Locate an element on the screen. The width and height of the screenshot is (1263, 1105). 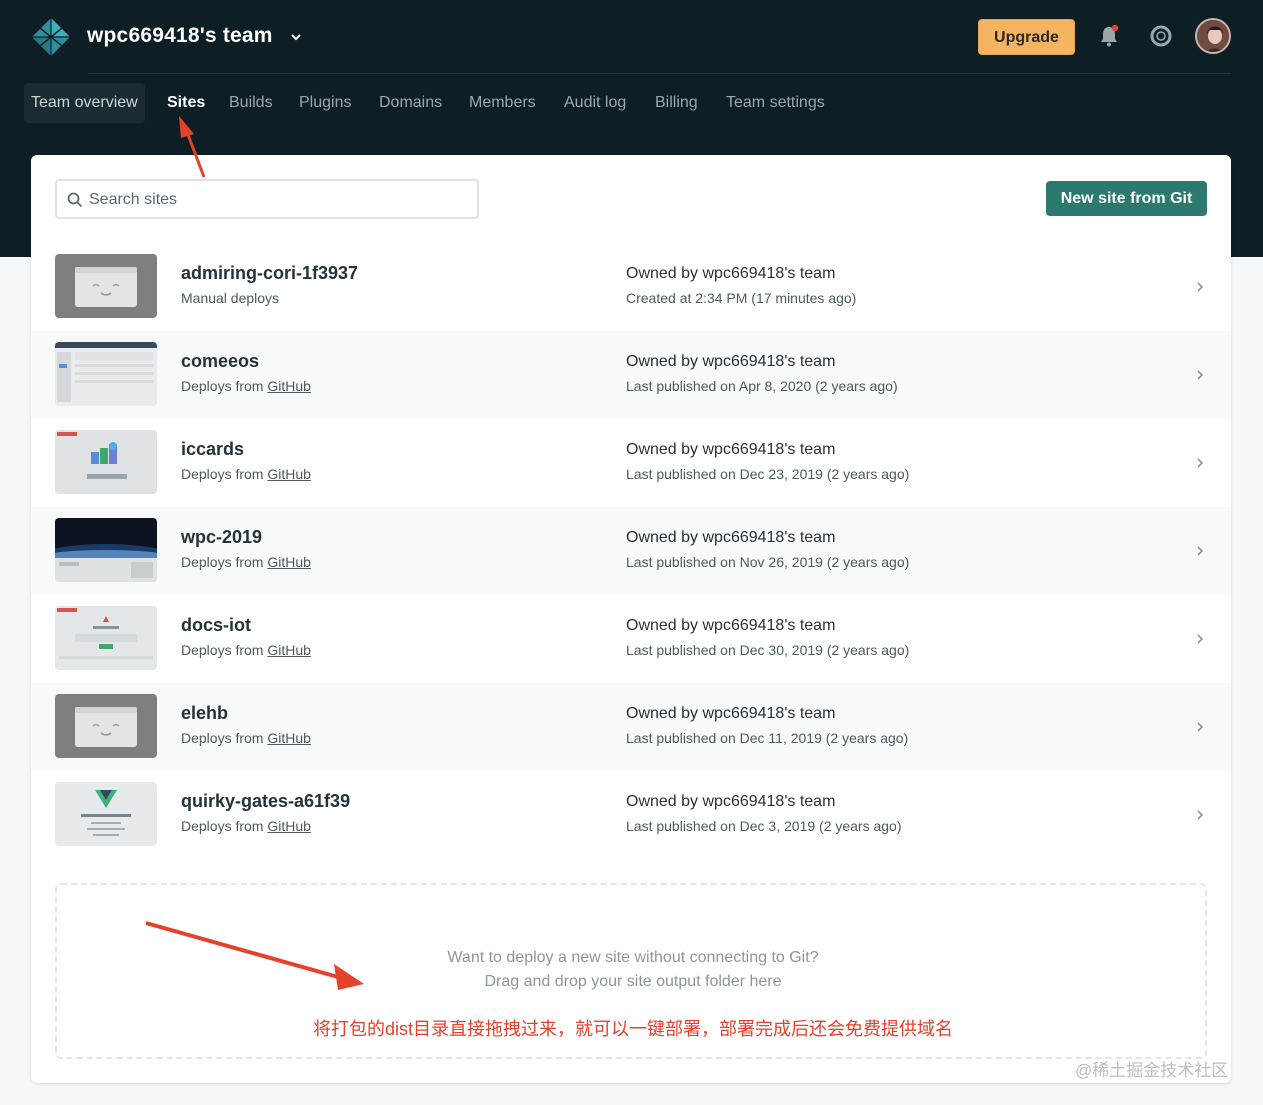
tab-builds: Builds is located at coordinates (251, 103).